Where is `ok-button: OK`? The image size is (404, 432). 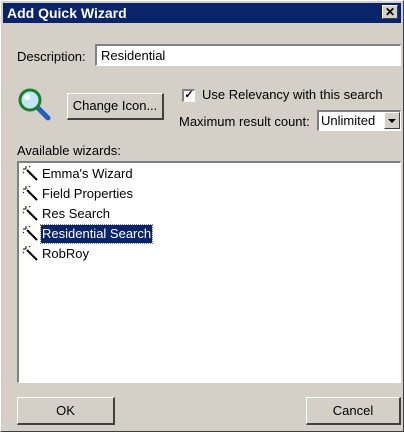 ok-button: OK is located at coordinates (66, 411).